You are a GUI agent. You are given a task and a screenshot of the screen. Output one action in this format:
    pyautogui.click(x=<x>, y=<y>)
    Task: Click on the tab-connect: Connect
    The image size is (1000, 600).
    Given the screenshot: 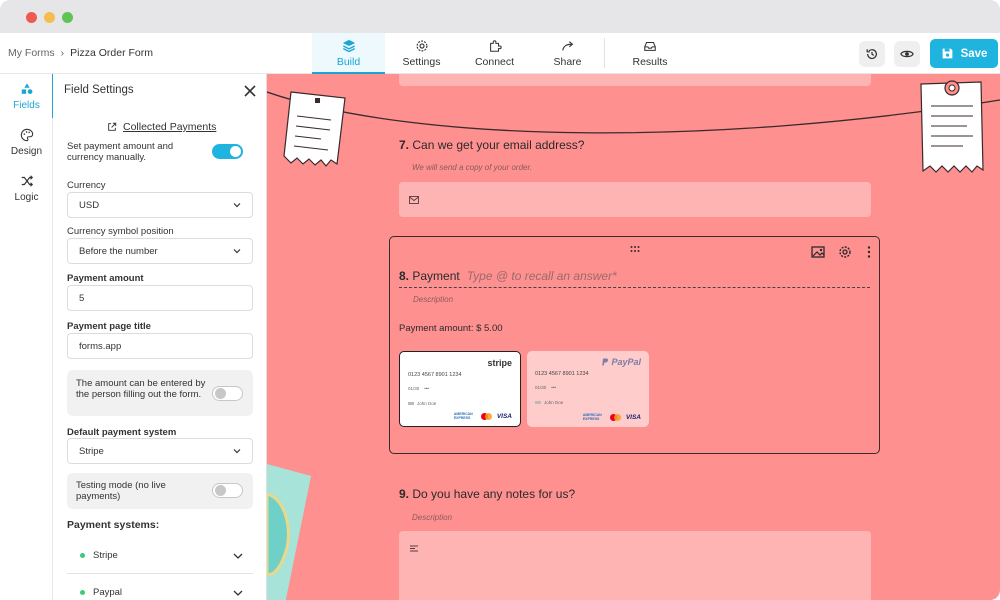 What is the action you would take?
    pyautogui.click(x=494, y=53)
    